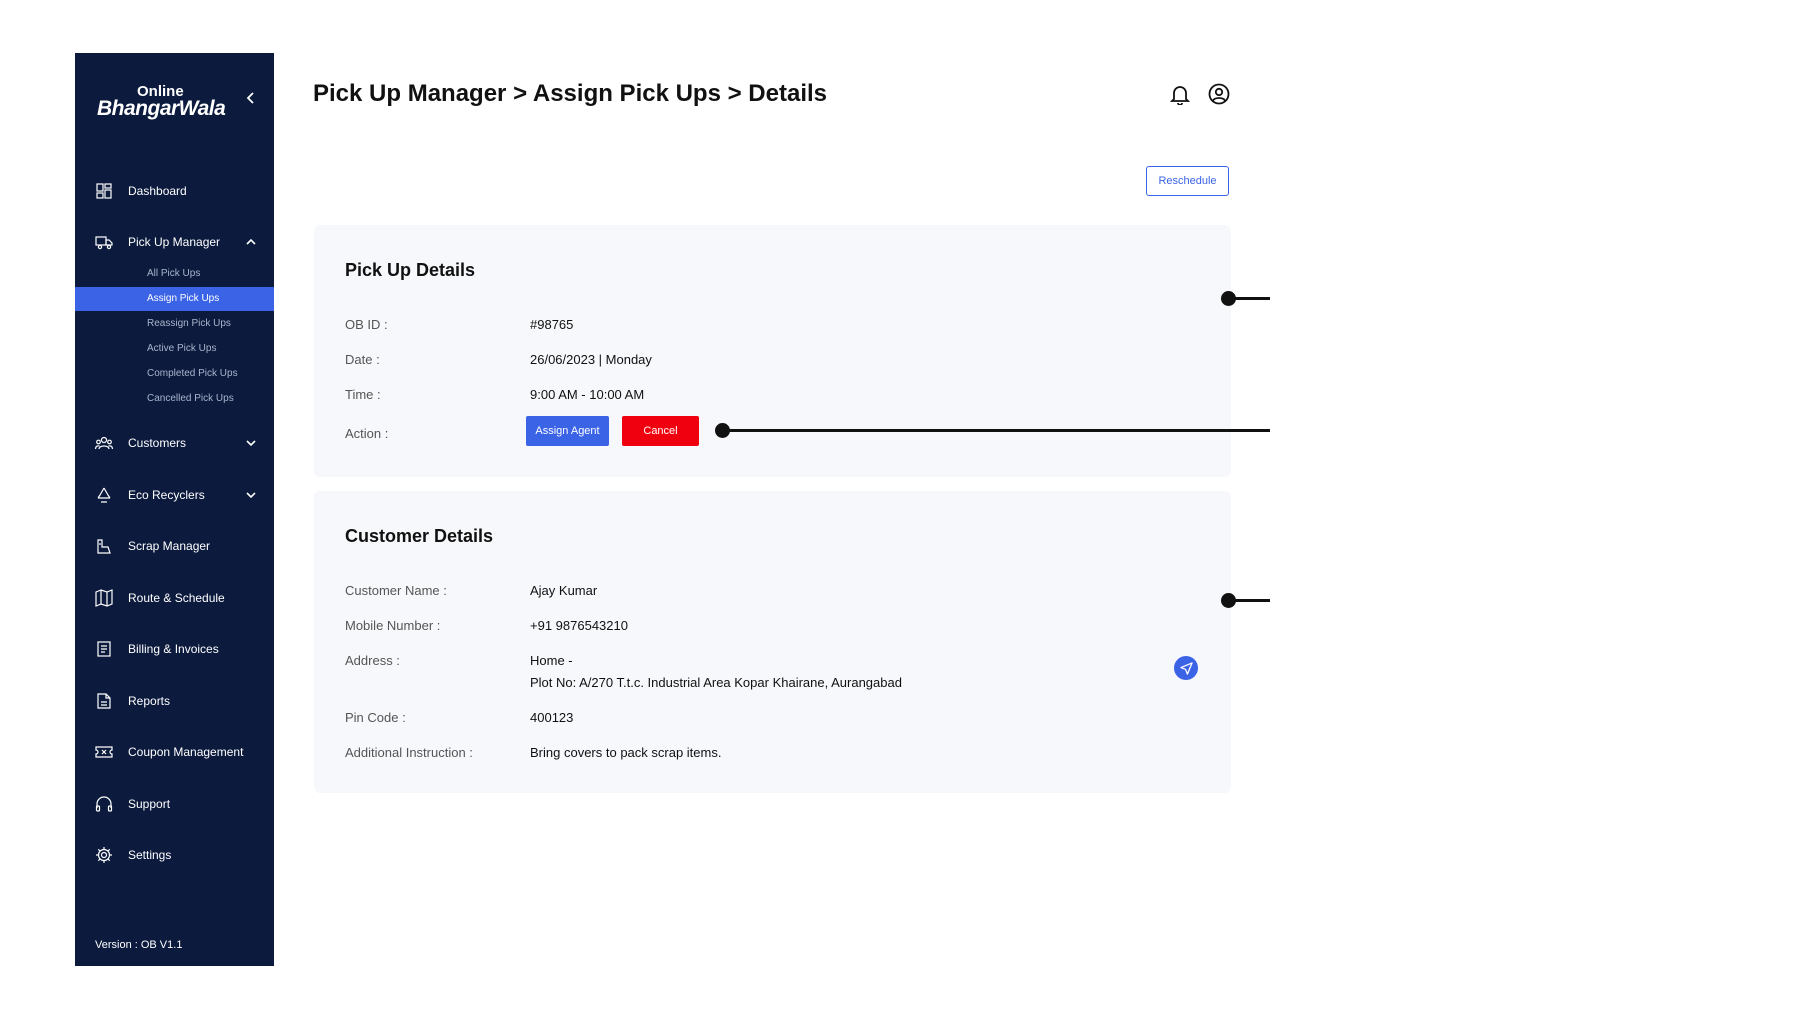 The height and width of the screenshot is (1013, 1800). I want to click on sidebar-subitem-cancelled-pickups: Cancelled Pick Ups, so click(174, 399).